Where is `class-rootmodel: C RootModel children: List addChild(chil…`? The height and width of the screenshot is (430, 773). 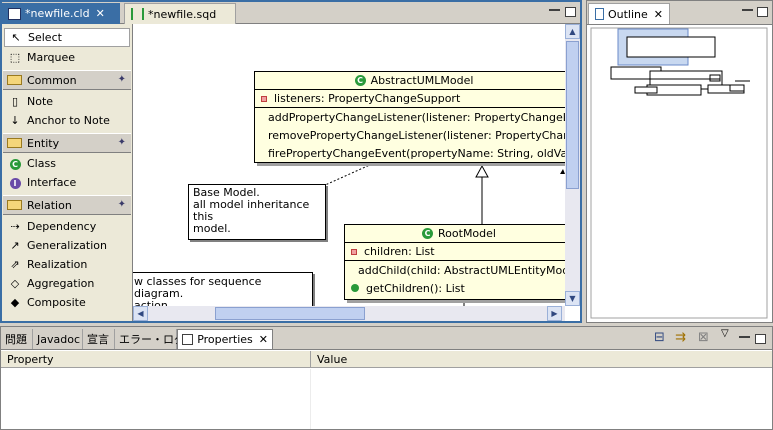 class-rootmodel: C RootModel children: List addChild(chil… is located at coordinates (454, 262).